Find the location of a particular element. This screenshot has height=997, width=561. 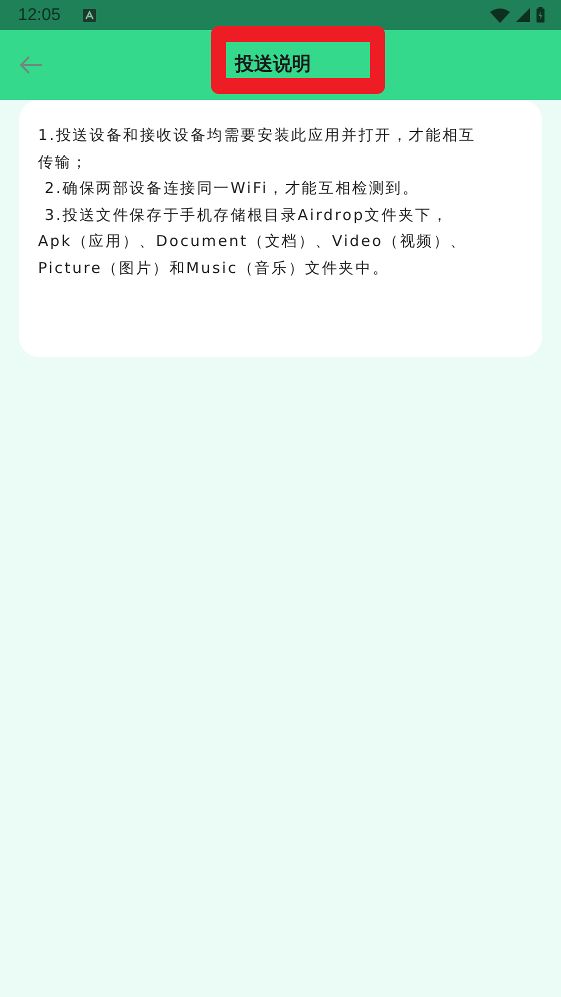

instruction-text: 传输； is located at coordinates (64, 162).